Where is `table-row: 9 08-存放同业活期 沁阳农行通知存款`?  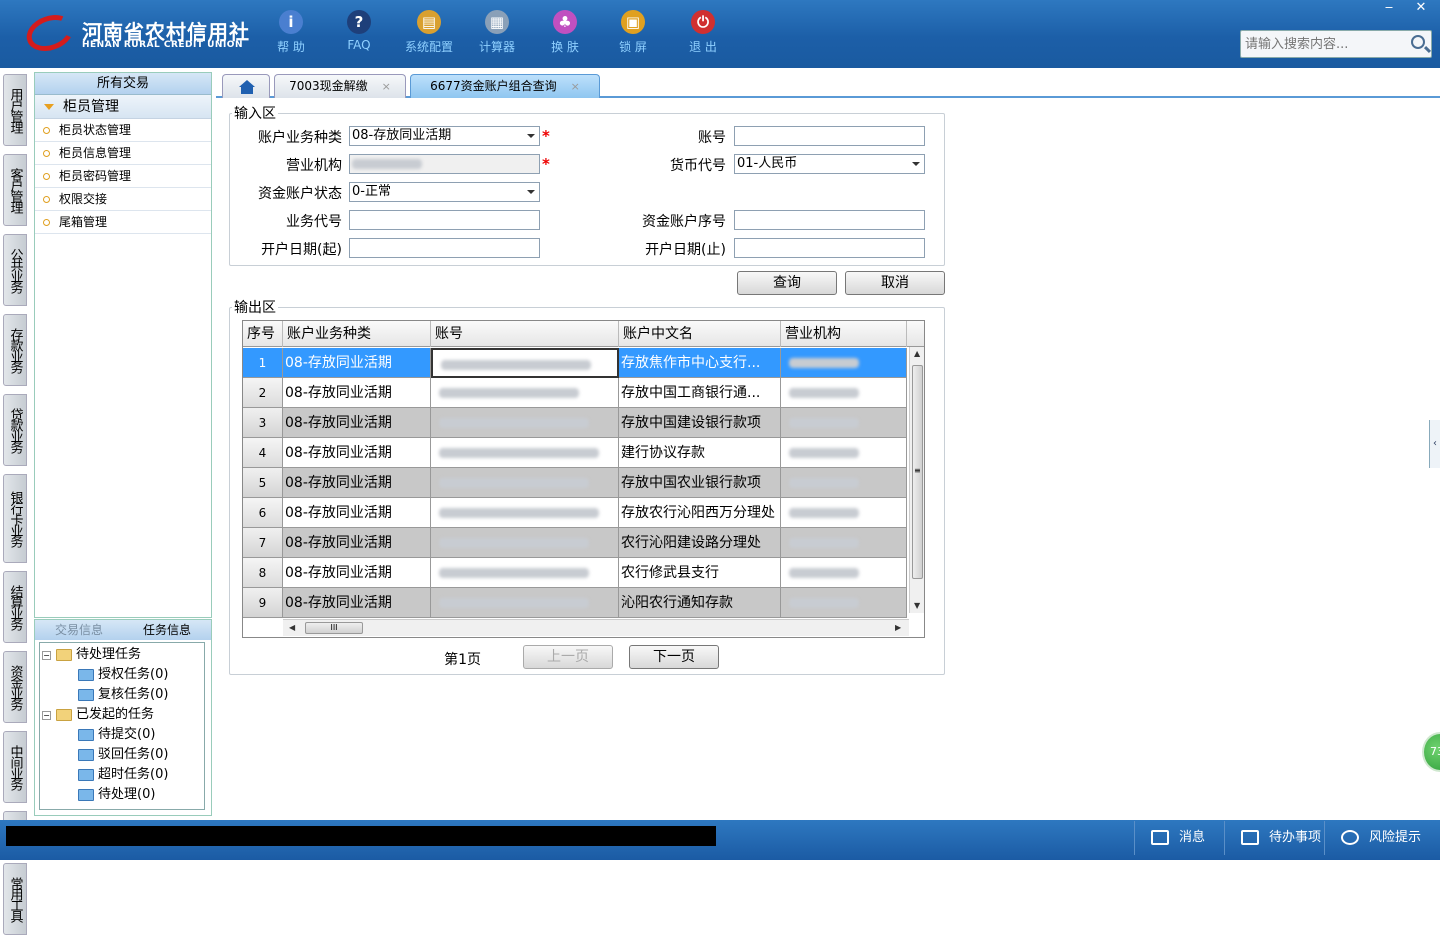
table-row: 9 08-存放同业活期 沁阳农行通知存款 is located at coordinates (575, 603).